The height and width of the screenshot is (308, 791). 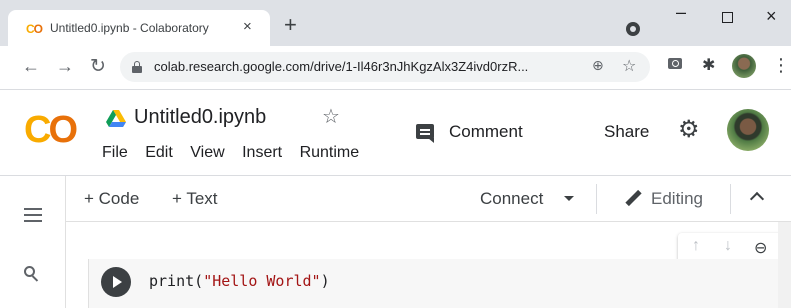 I want to click on bookmark-star-icon: ☆, so click(x=629, y=66).